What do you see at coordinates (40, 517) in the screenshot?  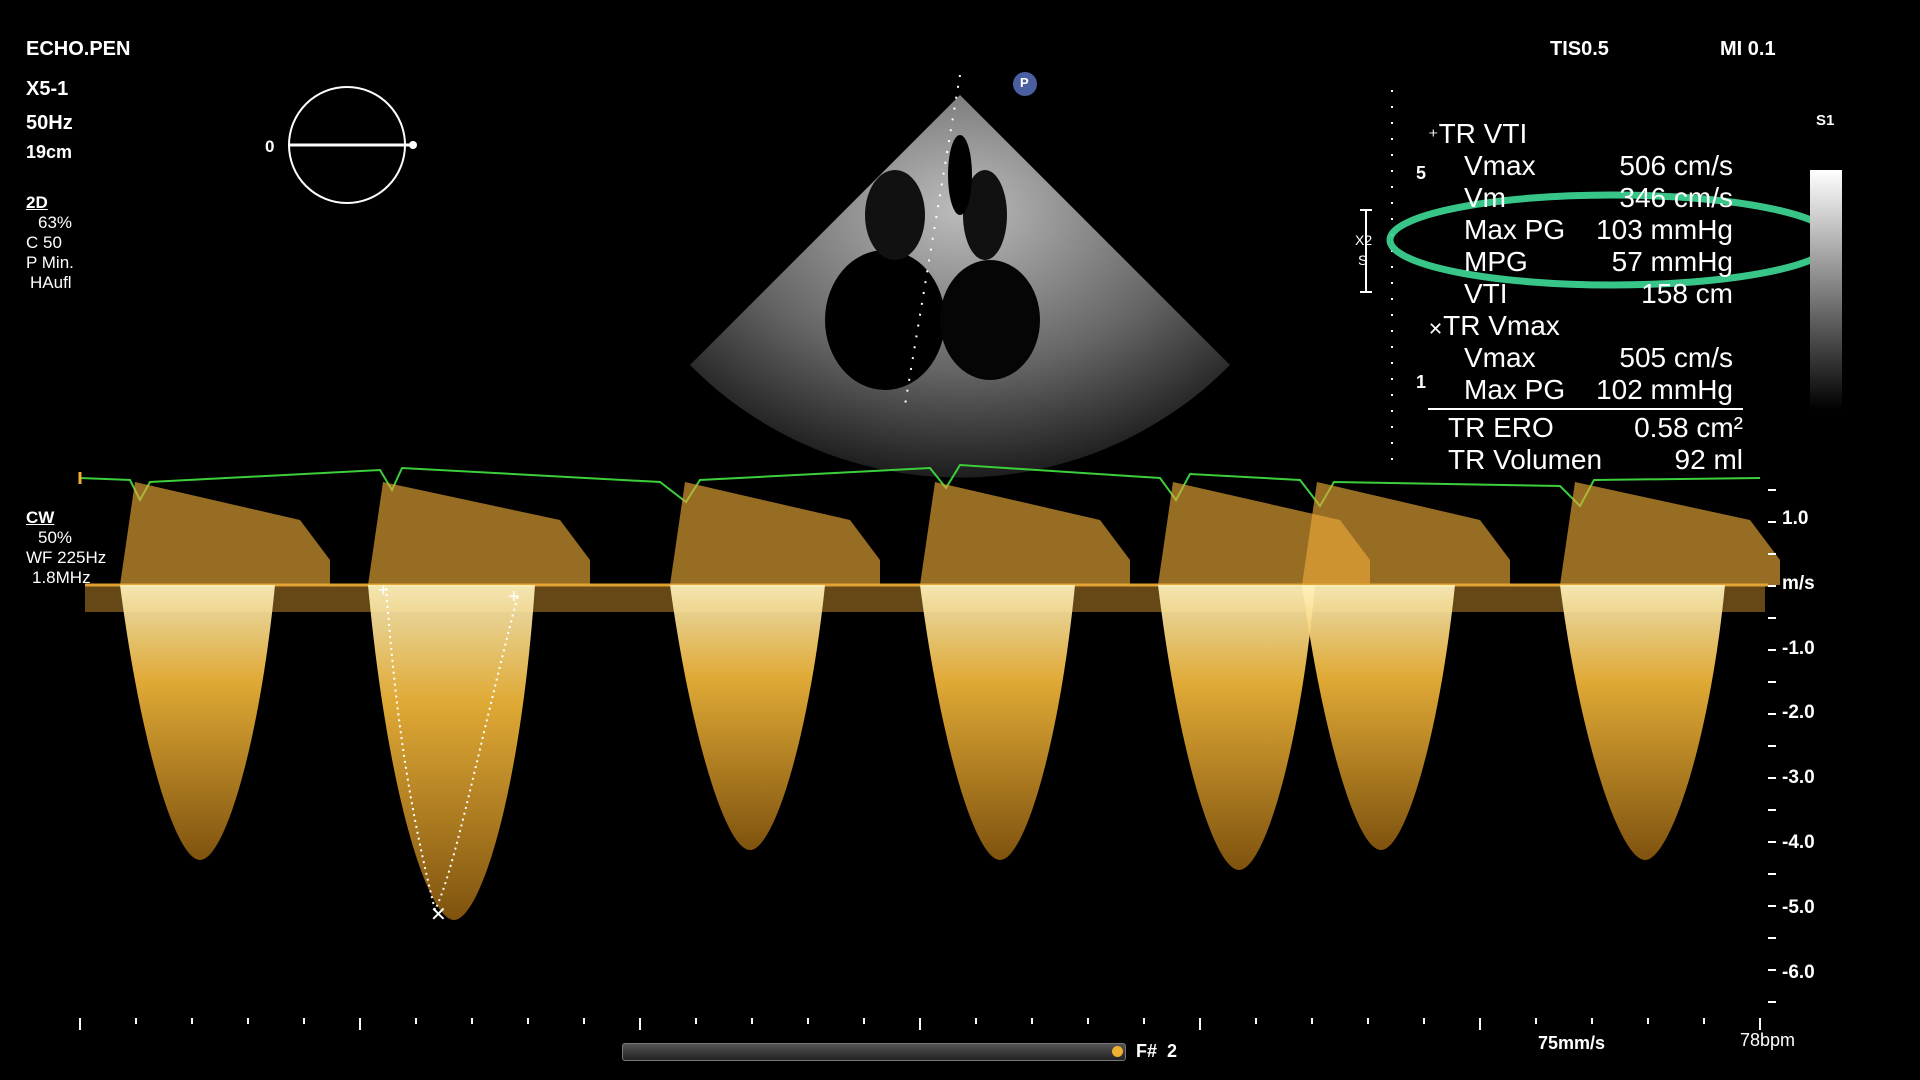 I see `mode-cw-title: CW` at bounding box center [40, 517].